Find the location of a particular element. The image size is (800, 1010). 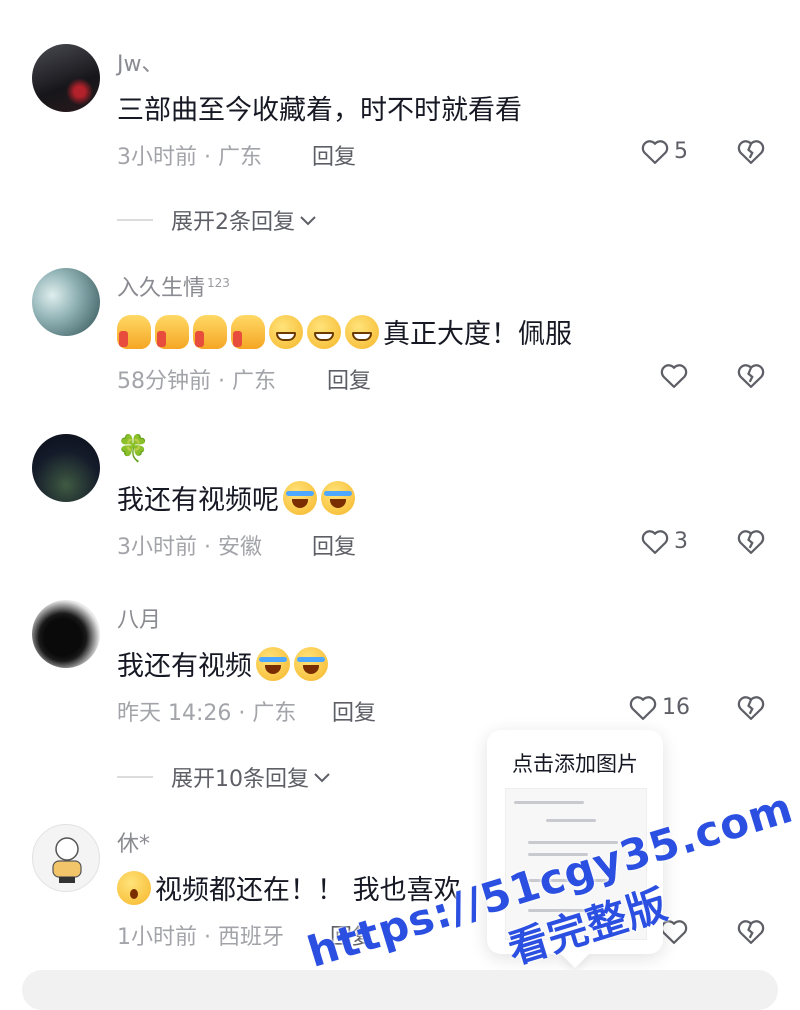

cartoon-avatar-icon is located at coordinates (67, 860).